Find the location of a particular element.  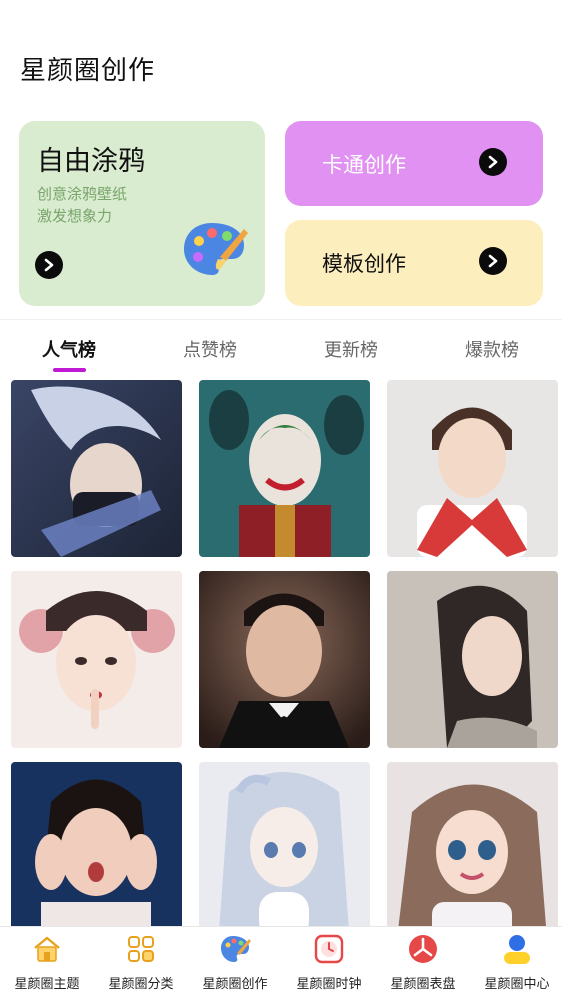

free-doodle-subtitle-2: 激发想象力 is located at coordinates (75, 216).